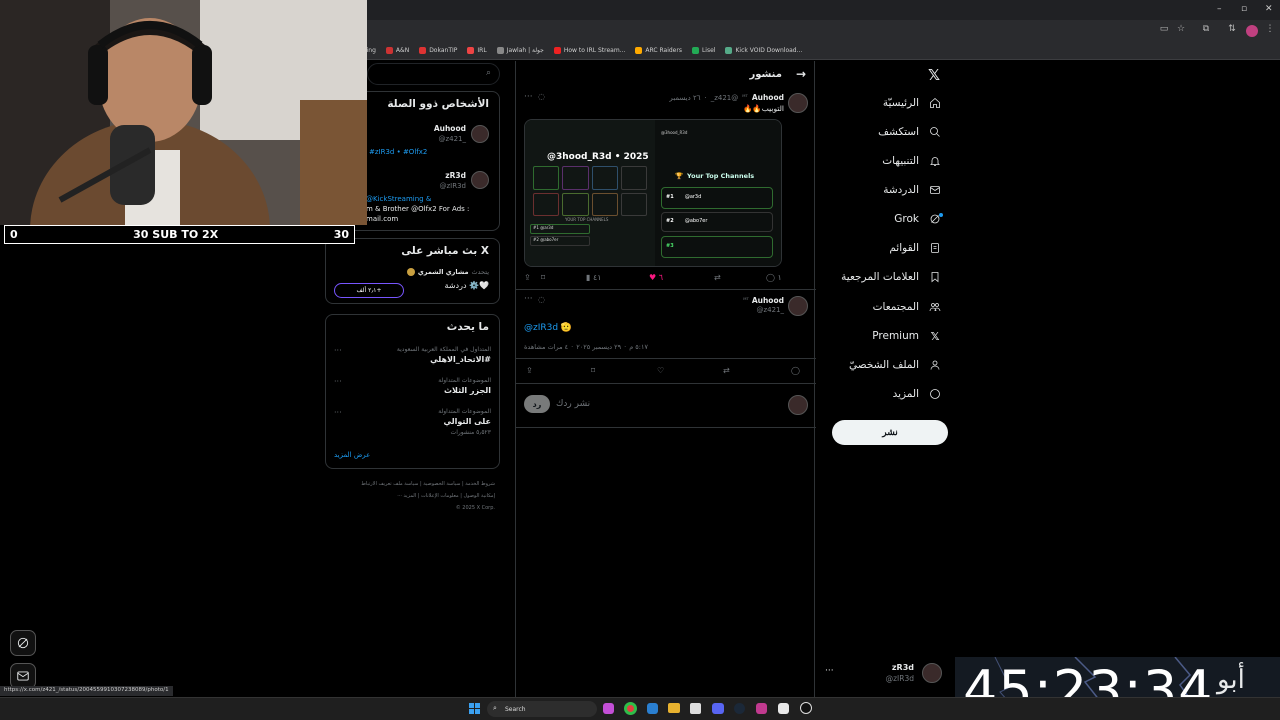 The height and width of the screenshot is (720, 1280). Describe the element at coordinates (1164, 30) in the screenshot. I see `cast-icon: ▭` at that location.